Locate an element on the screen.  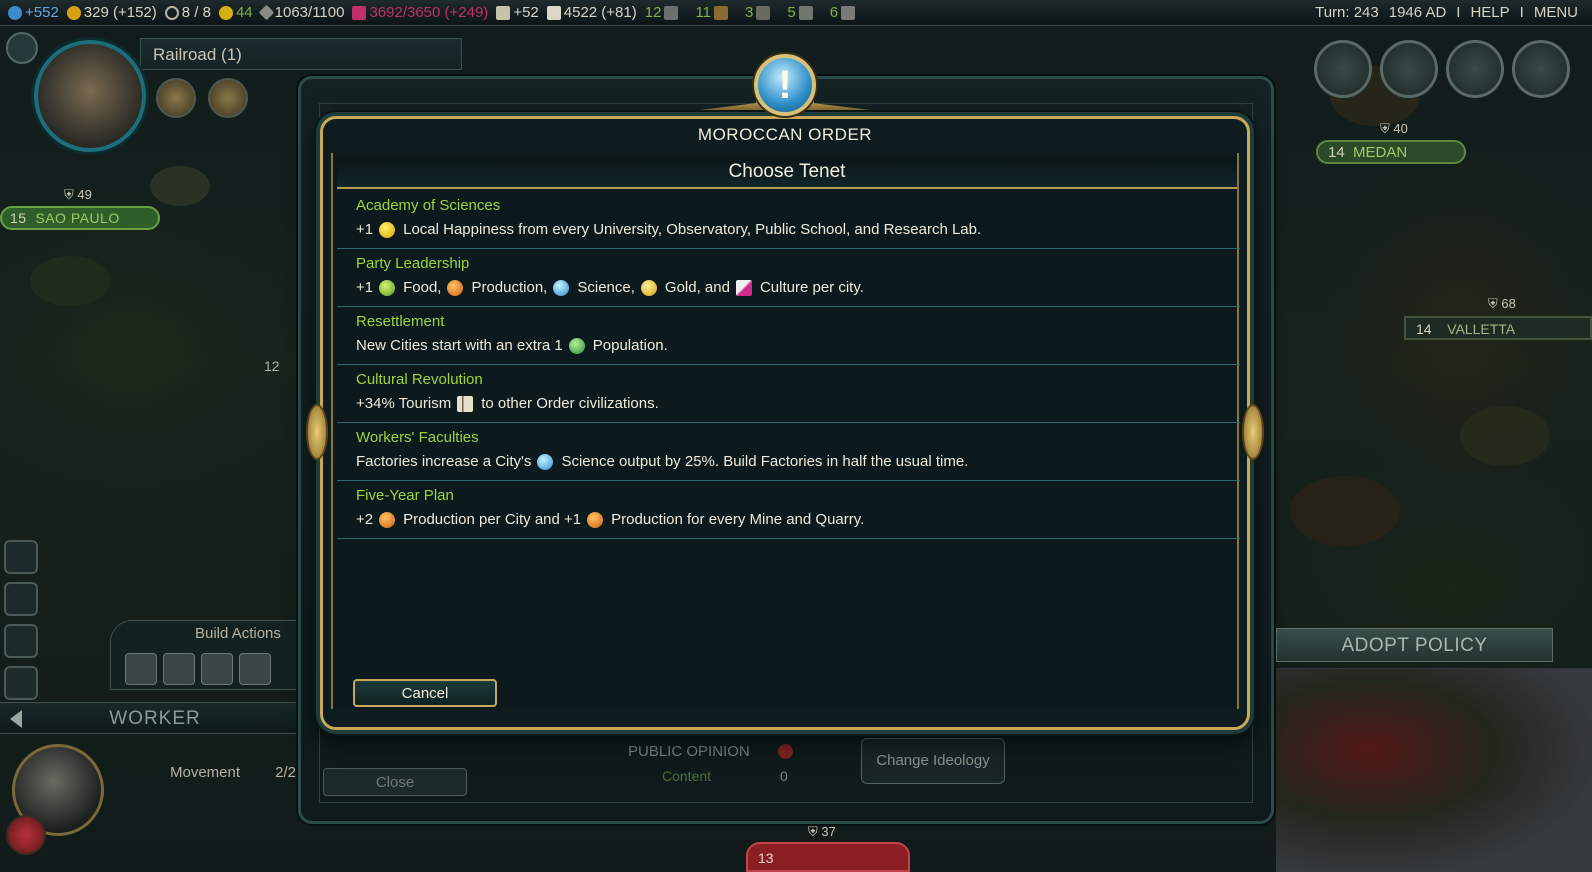
current-research-label: Railroad (1) is located at coordinates (197, 54).